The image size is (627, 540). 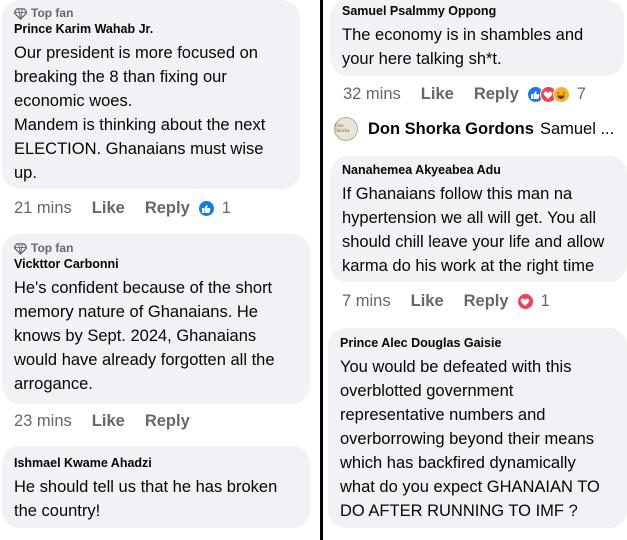 What do you see at coordinates (206, 208) in the screenshot?
I see `like-reaction-icon` at bounding box center [206, 208].